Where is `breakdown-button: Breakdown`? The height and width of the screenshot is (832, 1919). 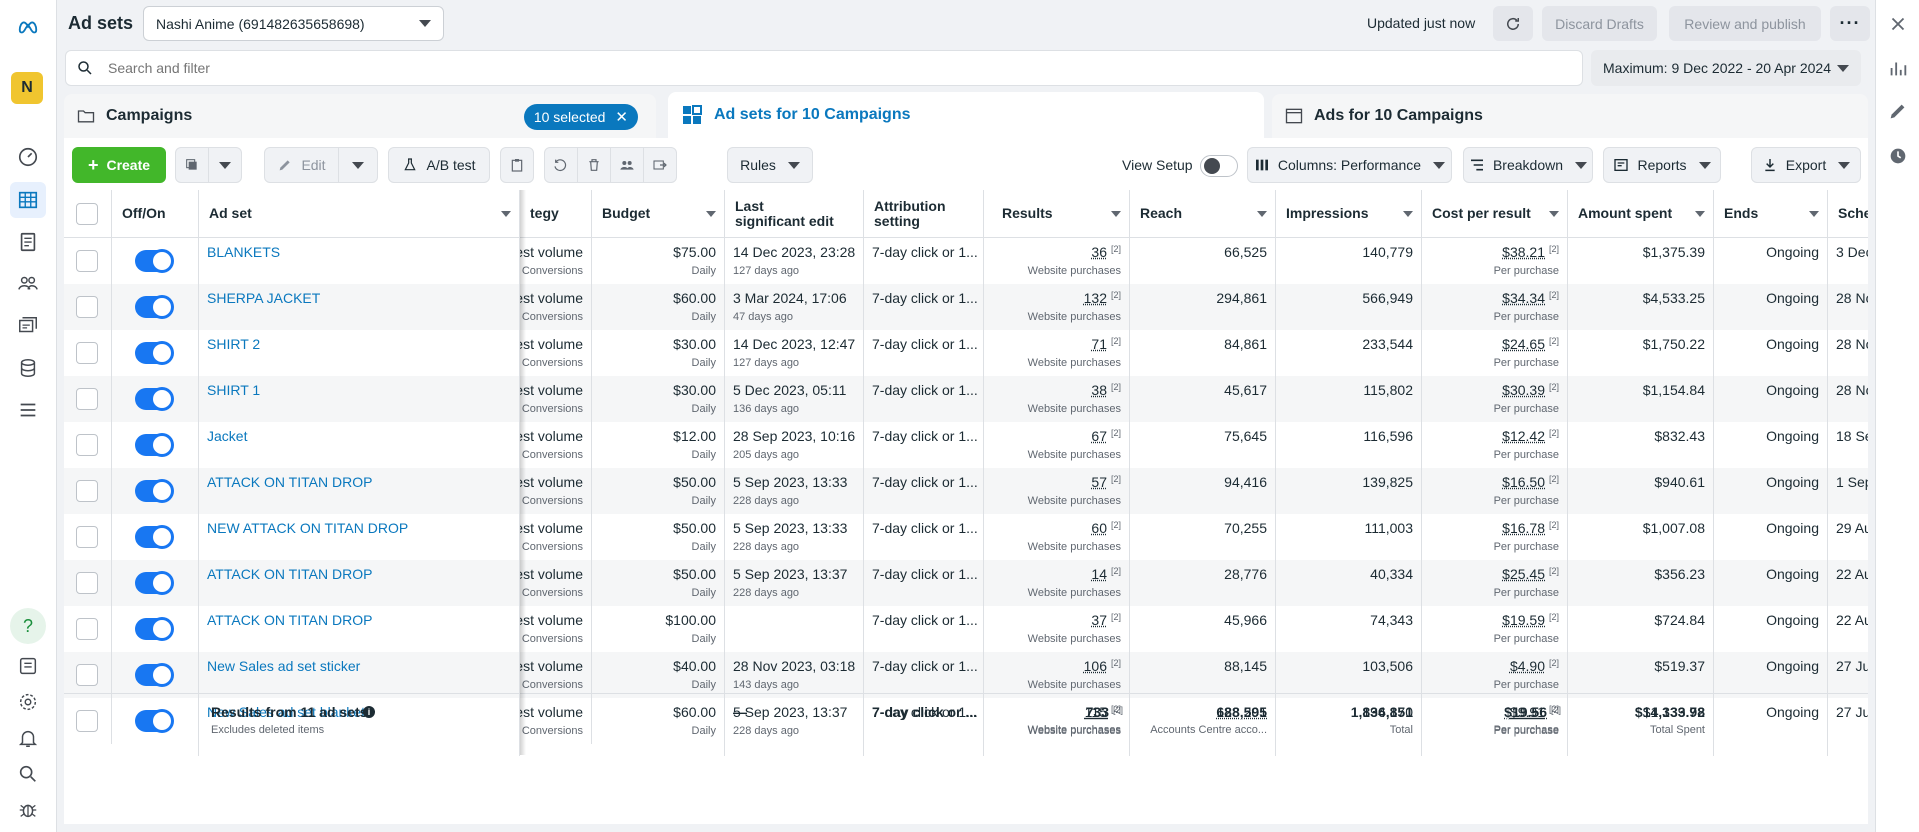 breakdown-button: Breakdown is located at coordinates (1528, 165).